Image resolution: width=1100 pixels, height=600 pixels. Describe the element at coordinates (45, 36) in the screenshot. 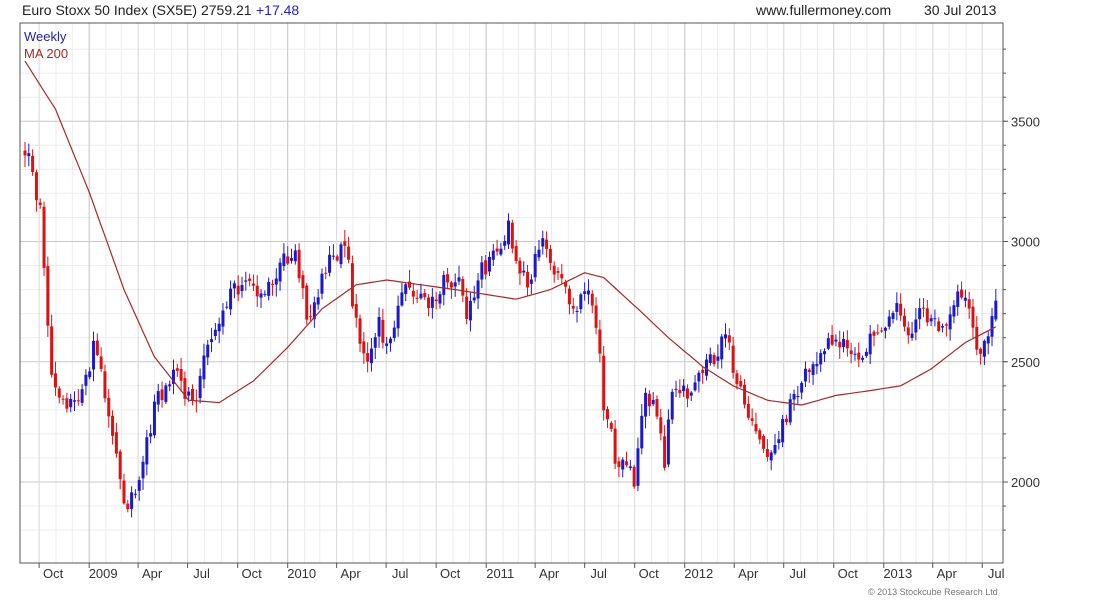

I see `legend-weekly: Weekly` at that location.